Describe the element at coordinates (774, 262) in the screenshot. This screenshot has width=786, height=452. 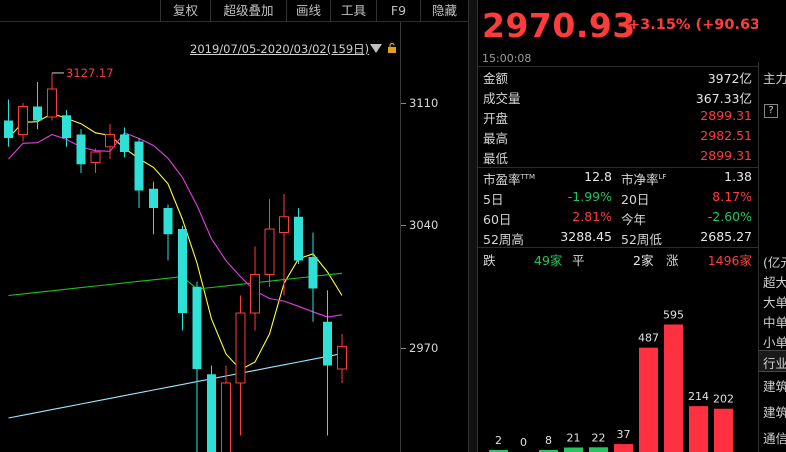
I see `side-label: (亿元` at that location.